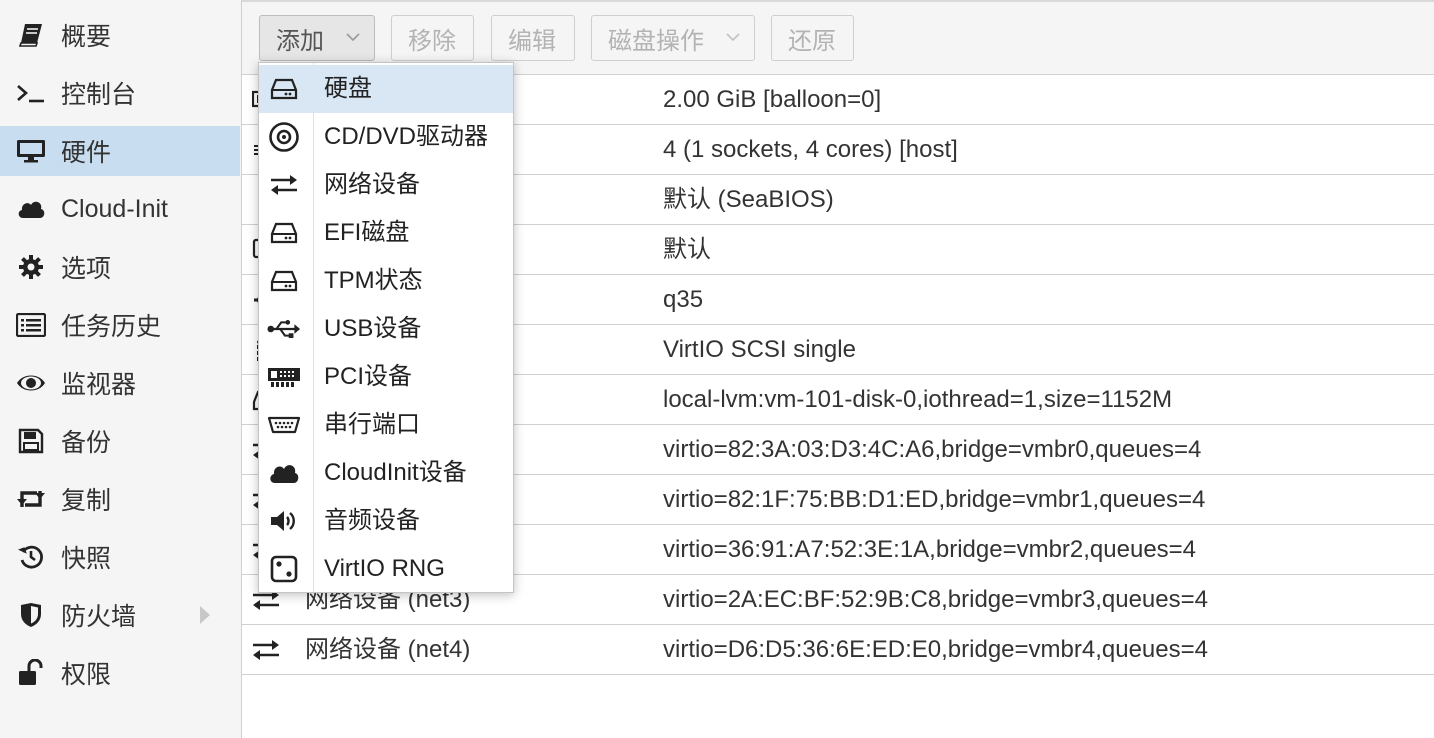 This screenshot has height=738, width=1434. Describe the element at coordinates (687, 249) in the screenshot. I see `row-value: 默认` at that location.